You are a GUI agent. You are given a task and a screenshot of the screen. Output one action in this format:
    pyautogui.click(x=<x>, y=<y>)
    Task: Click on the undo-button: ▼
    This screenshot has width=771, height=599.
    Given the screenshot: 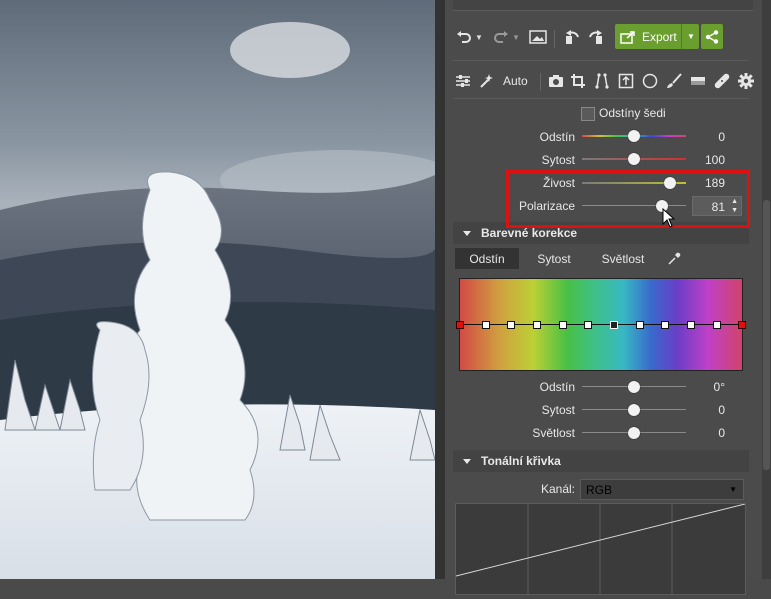 What is the action you would take?
    pyautogui.click(x=468, y=37)
    